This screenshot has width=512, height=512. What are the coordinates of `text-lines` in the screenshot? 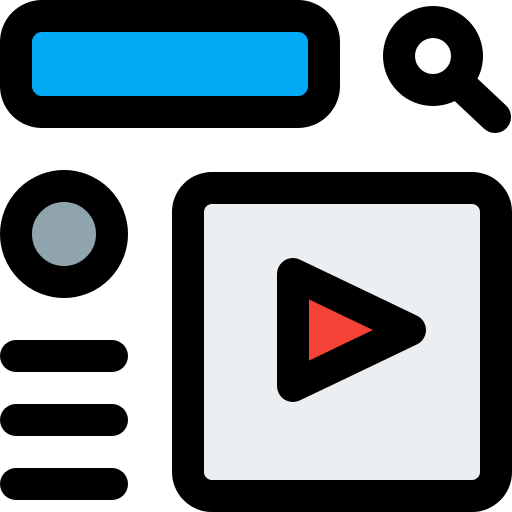 It's located at (64, 420).